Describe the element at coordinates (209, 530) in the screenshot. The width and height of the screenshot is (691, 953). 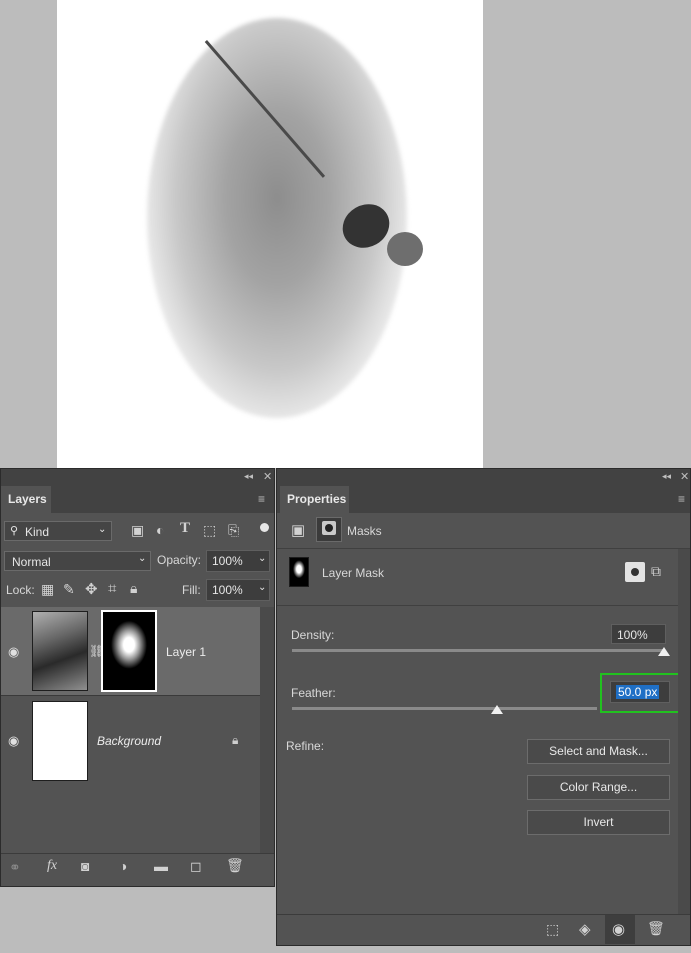
I see `shape-layer-filter-icon: ⬚` at that location.